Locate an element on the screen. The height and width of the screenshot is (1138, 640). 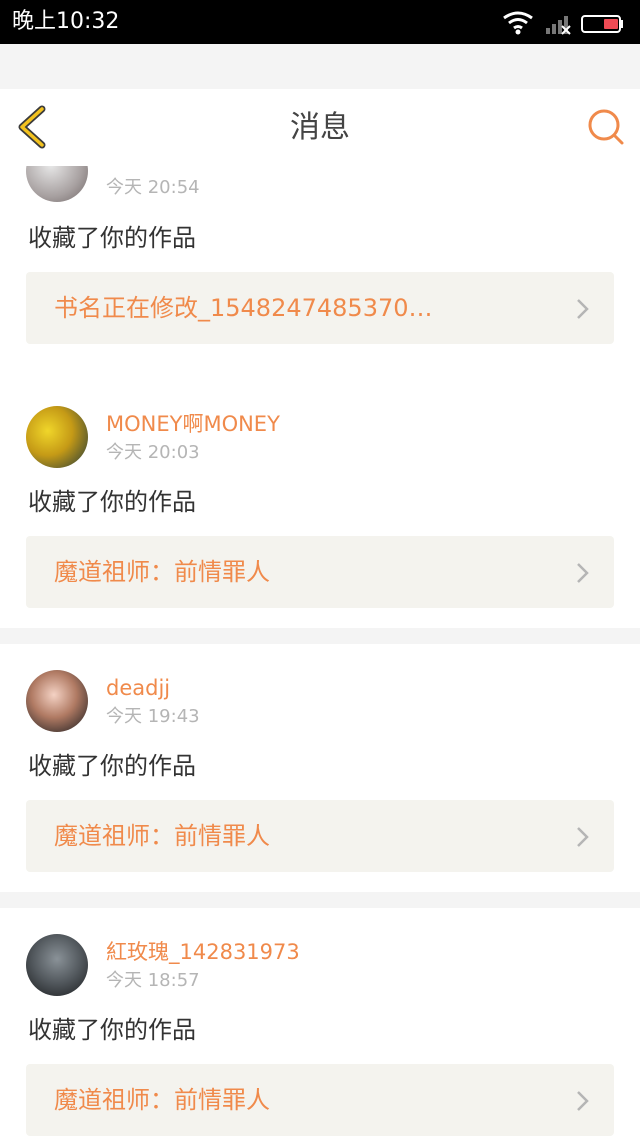
page-title: 消息 is located at coordinates (320, 127).